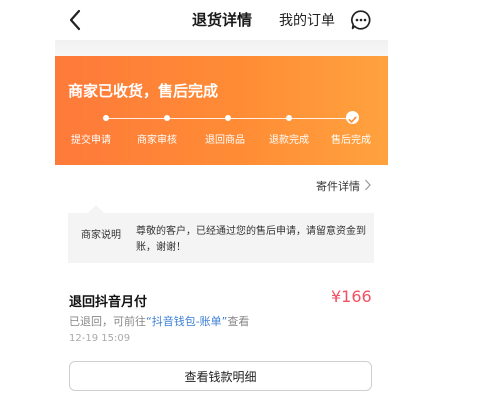 This screenshot has height=403, width=488. What do you see at coordinates (307, 20) in the screenshot?
I see `my-orders-link: 我的订单` at bounding box center [307, 20].